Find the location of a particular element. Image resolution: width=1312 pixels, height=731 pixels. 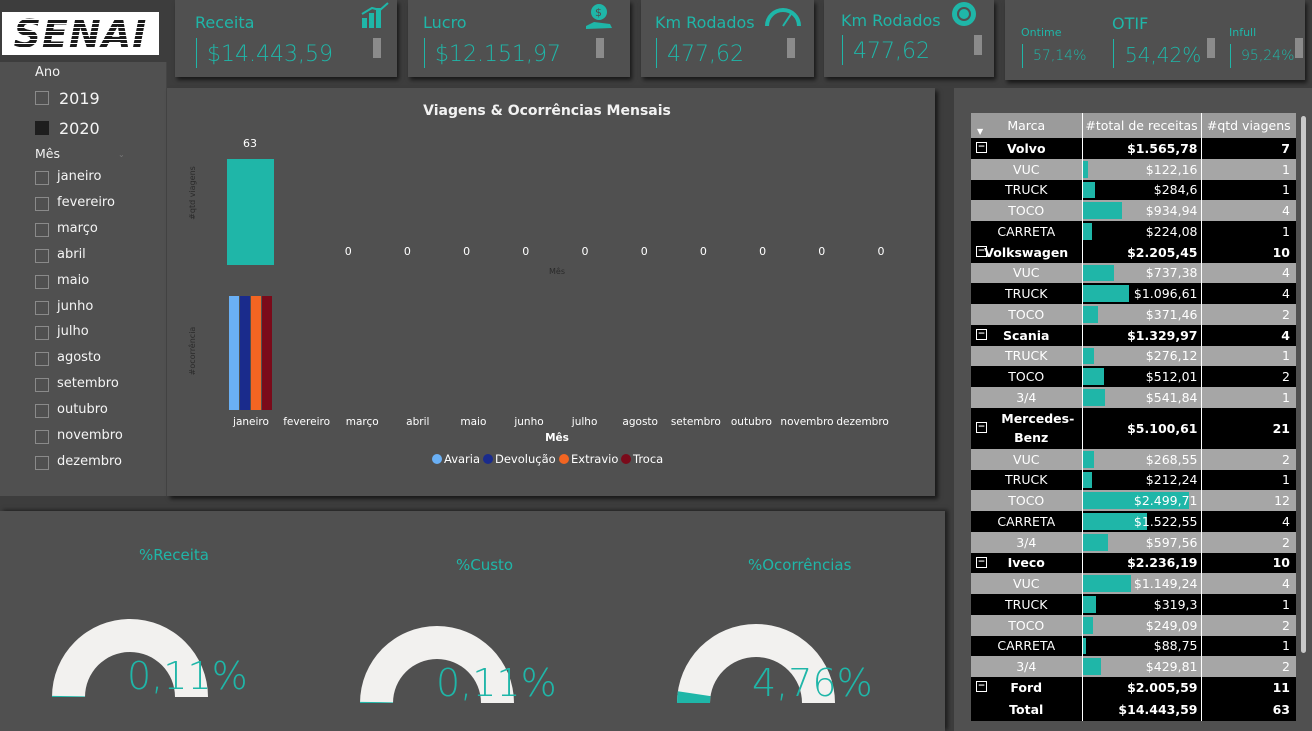

month-label-dezembro: dezembro is located at coordinates (89, 461).